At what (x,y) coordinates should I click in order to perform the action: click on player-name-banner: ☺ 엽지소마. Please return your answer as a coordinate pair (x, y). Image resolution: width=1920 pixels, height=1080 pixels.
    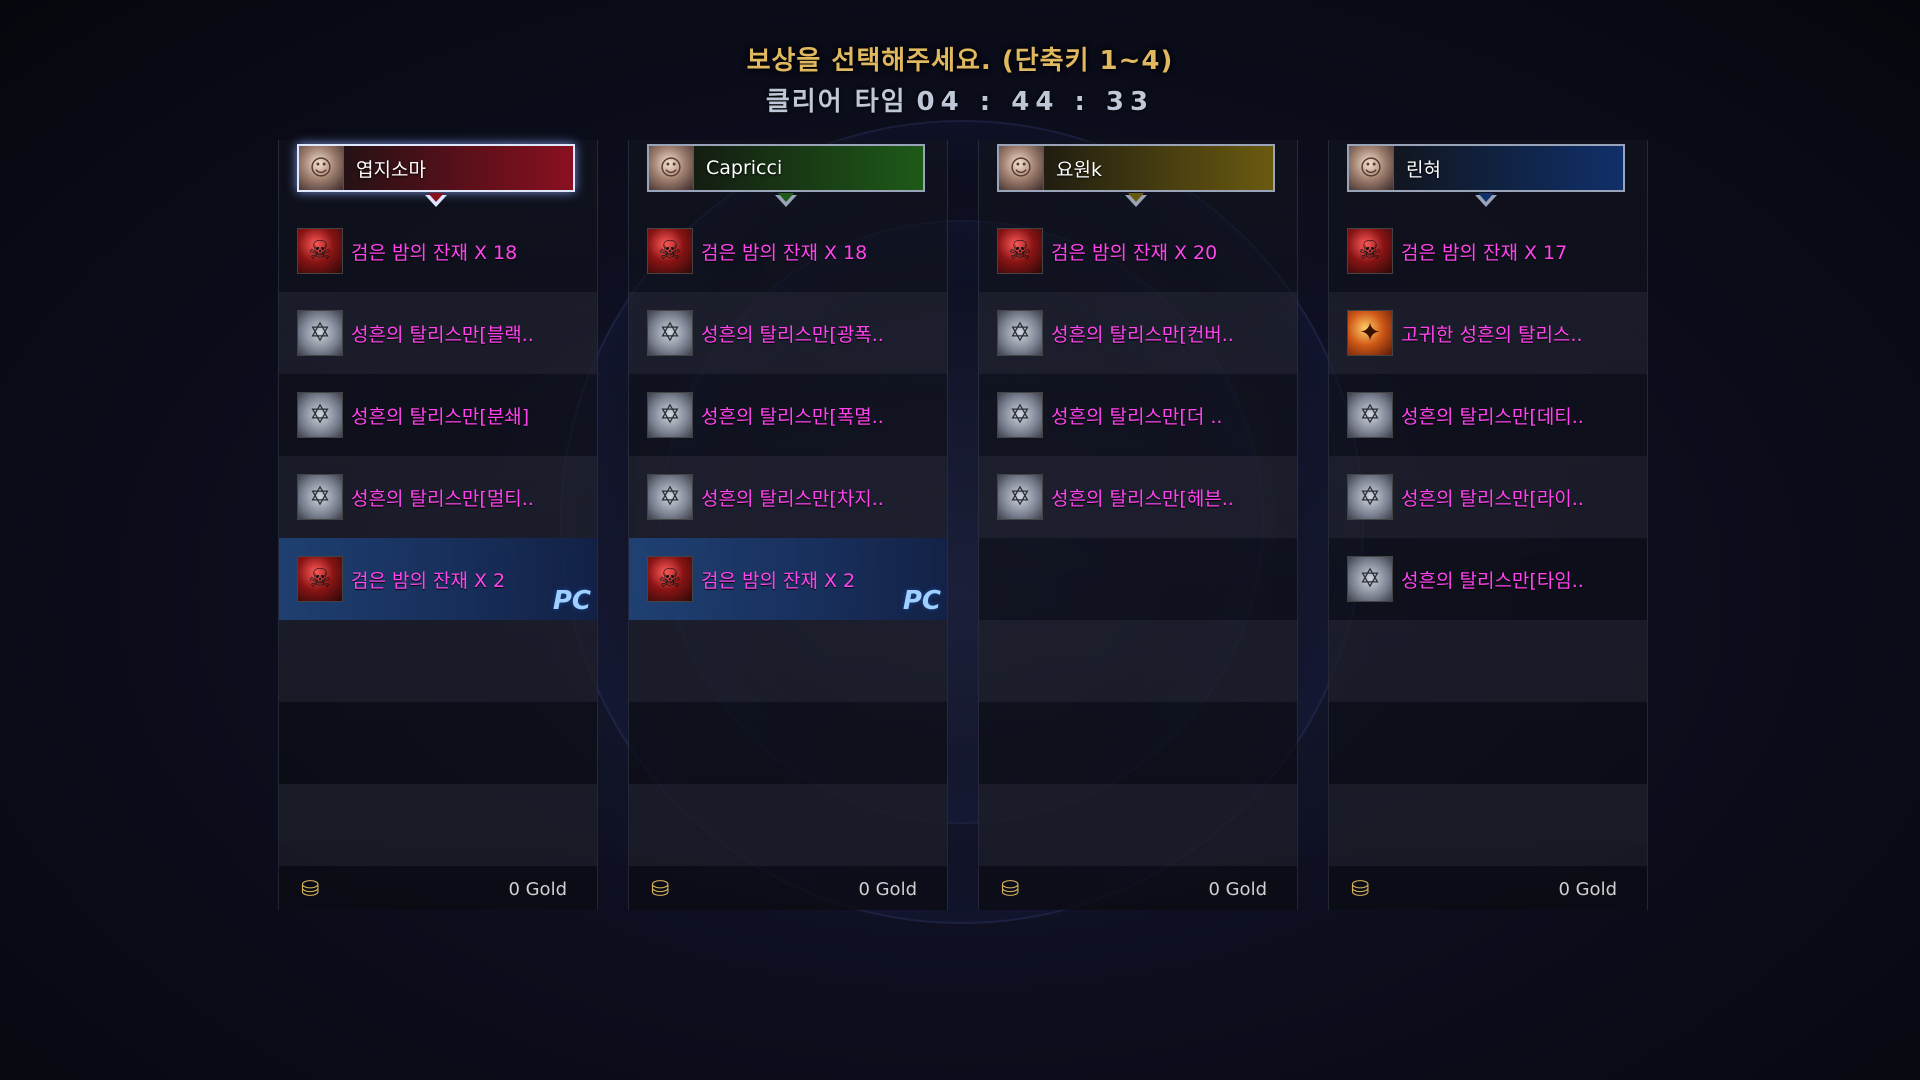
    Looking at the image, I should click on (436, 175).